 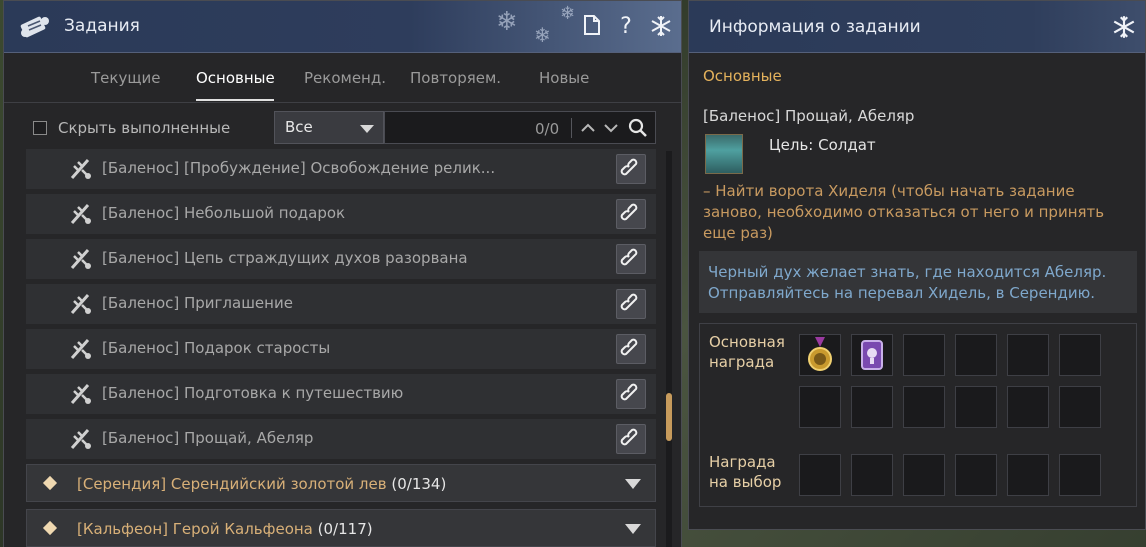 What do you see at coordinates (745, 472) in the screenshot?
I see `choice-reward-label: Награда на выбор` at bounding box center [745, 472].